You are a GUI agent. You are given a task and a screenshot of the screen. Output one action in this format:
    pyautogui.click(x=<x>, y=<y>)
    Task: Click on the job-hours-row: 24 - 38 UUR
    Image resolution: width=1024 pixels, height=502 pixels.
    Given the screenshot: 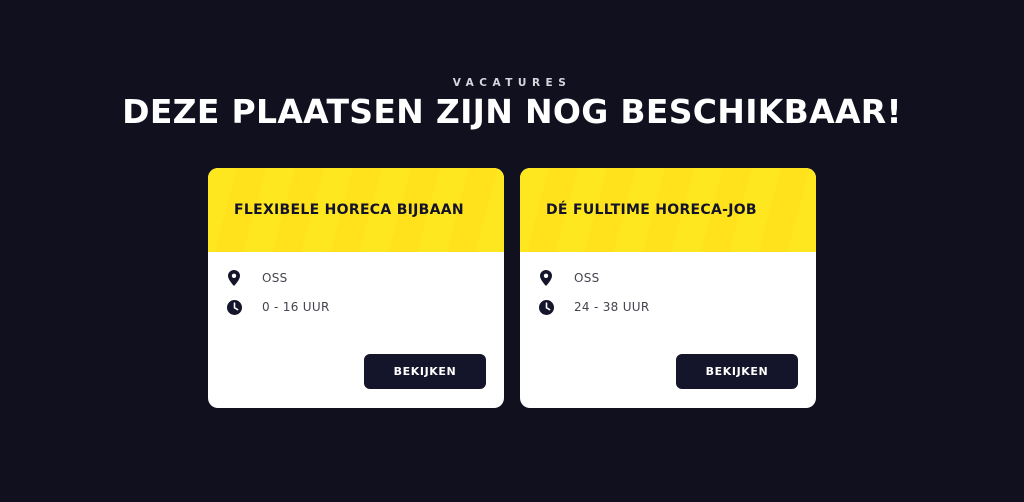 What is the action you would take?
    pyautogui.click(x=594, y=307)
    